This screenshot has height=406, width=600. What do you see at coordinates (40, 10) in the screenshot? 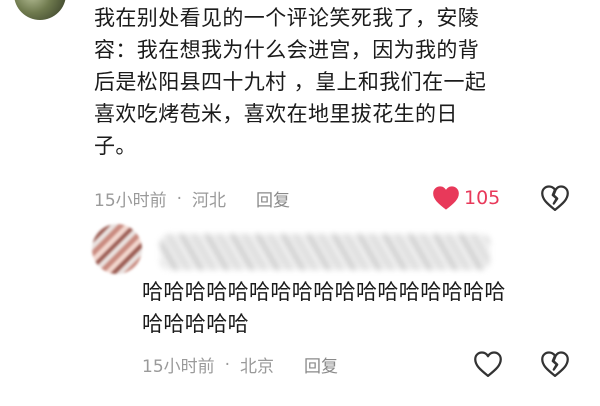
I see `commenter-avatar` at bounding box center [40, 10].